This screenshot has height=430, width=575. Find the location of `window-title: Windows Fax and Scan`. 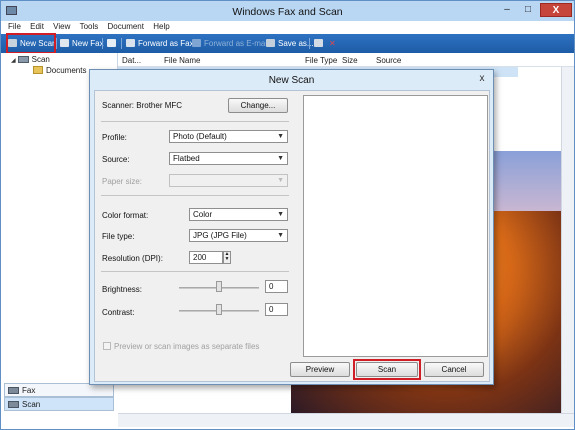

window-title: Windows Fax and Scan is located at coordinates (287, 12).